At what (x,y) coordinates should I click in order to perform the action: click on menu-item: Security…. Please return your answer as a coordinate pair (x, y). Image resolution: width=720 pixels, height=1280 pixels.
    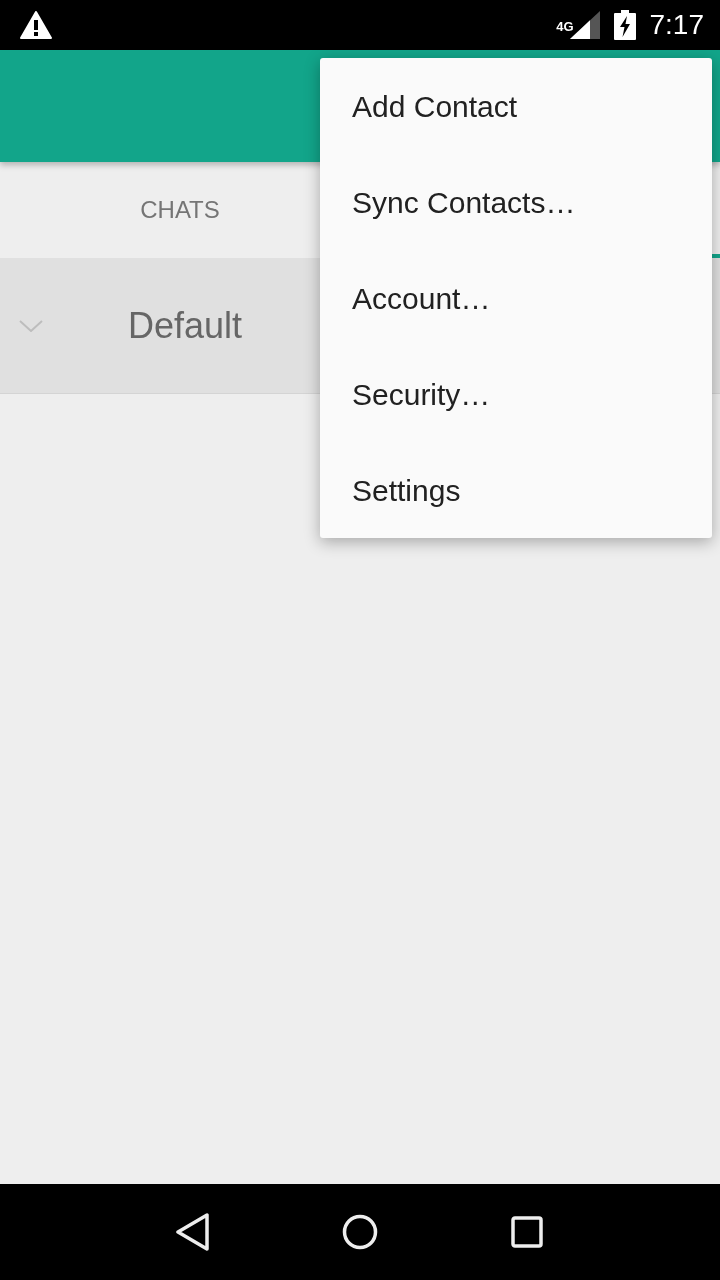
    Looking at the image, I should click on (516, 394).